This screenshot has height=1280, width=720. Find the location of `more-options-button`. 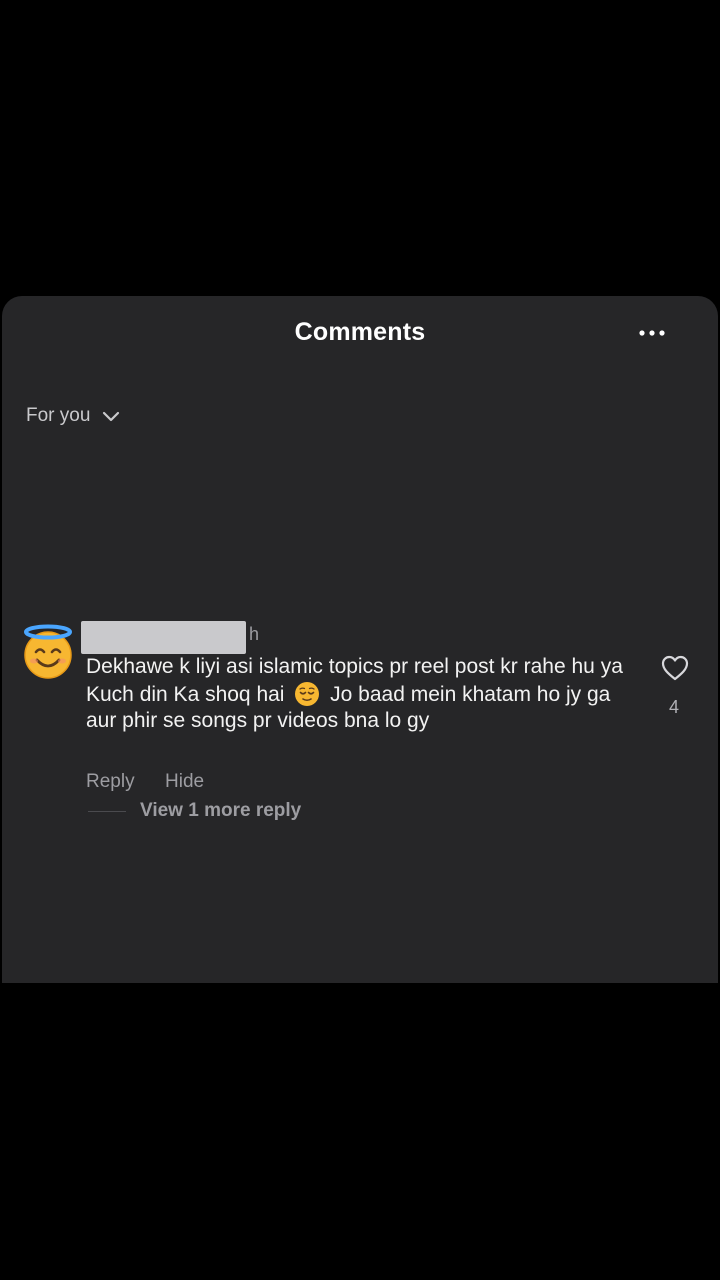

more-options-button is located at coordinates (652, 333).